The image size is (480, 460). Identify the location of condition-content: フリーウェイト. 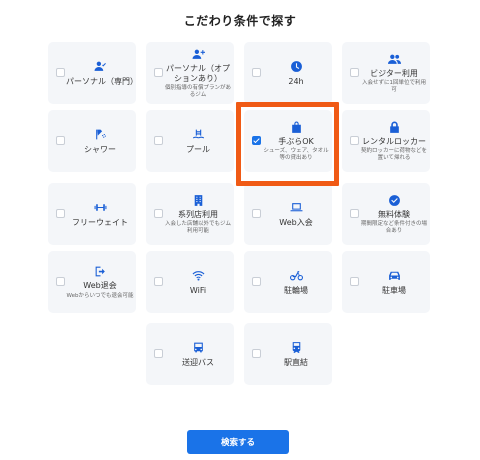
(100, 214).